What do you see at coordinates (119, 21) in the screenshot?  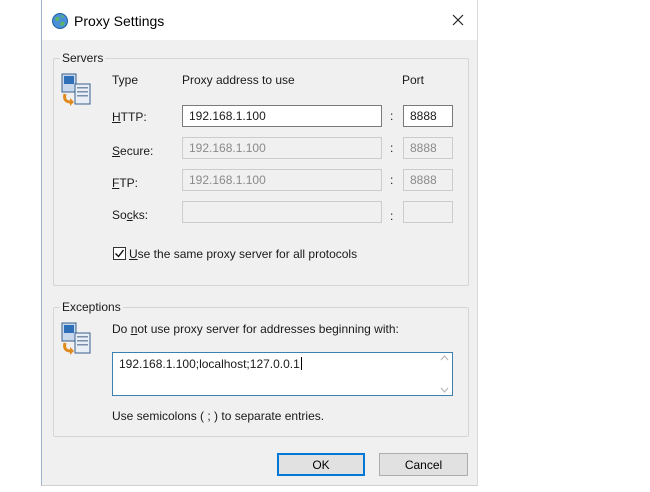 I see `window-title: Proxy Settings` at bounding box center [119, 21].